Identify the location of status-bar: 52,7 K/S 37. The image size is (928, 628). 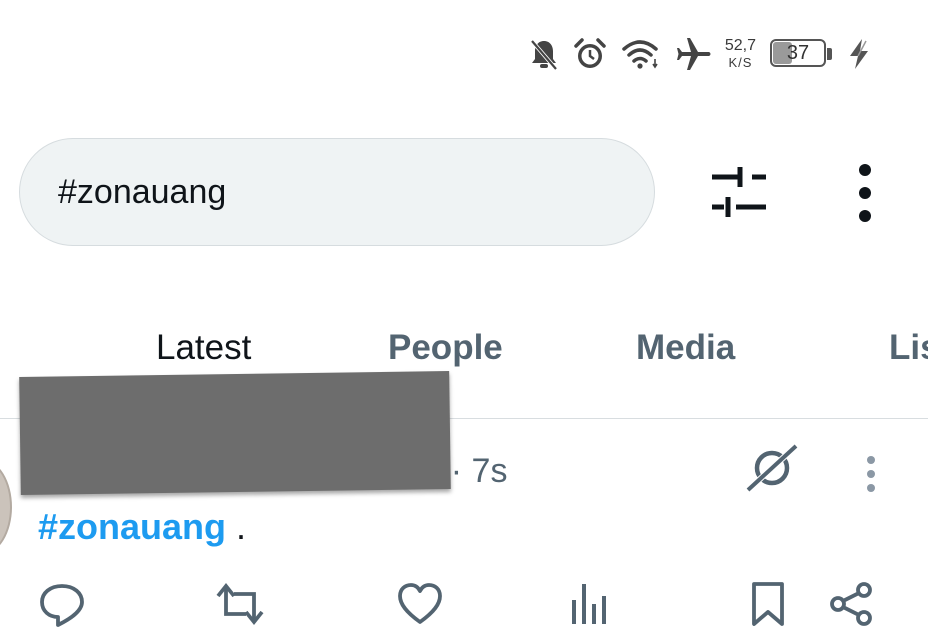
(700, 54).